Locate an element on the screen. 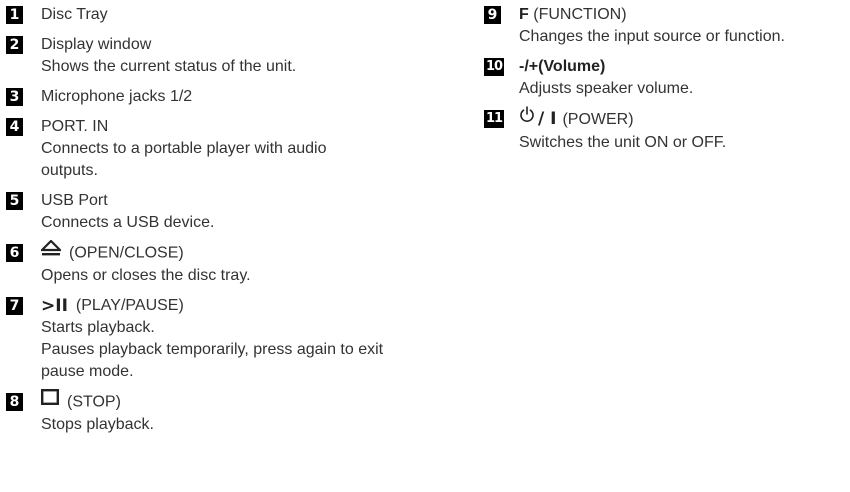  item-number-badge: 7 is located at coordinates (14, 306).